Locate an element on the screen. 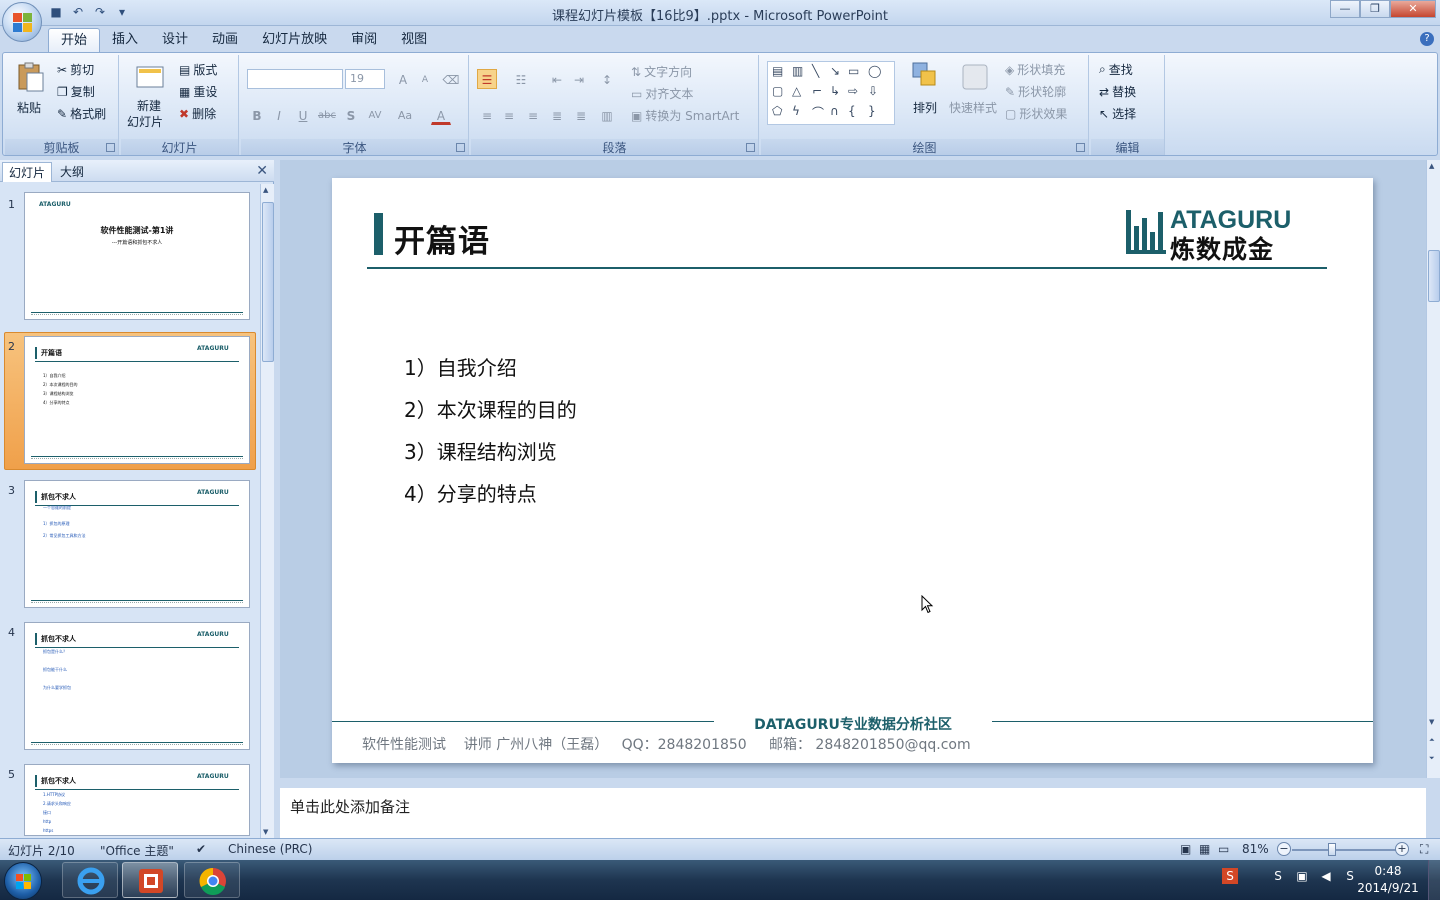 The height and width of the screenshot is (900, 1440). tab-insert: 插入 is located at coordinates (125, 40).